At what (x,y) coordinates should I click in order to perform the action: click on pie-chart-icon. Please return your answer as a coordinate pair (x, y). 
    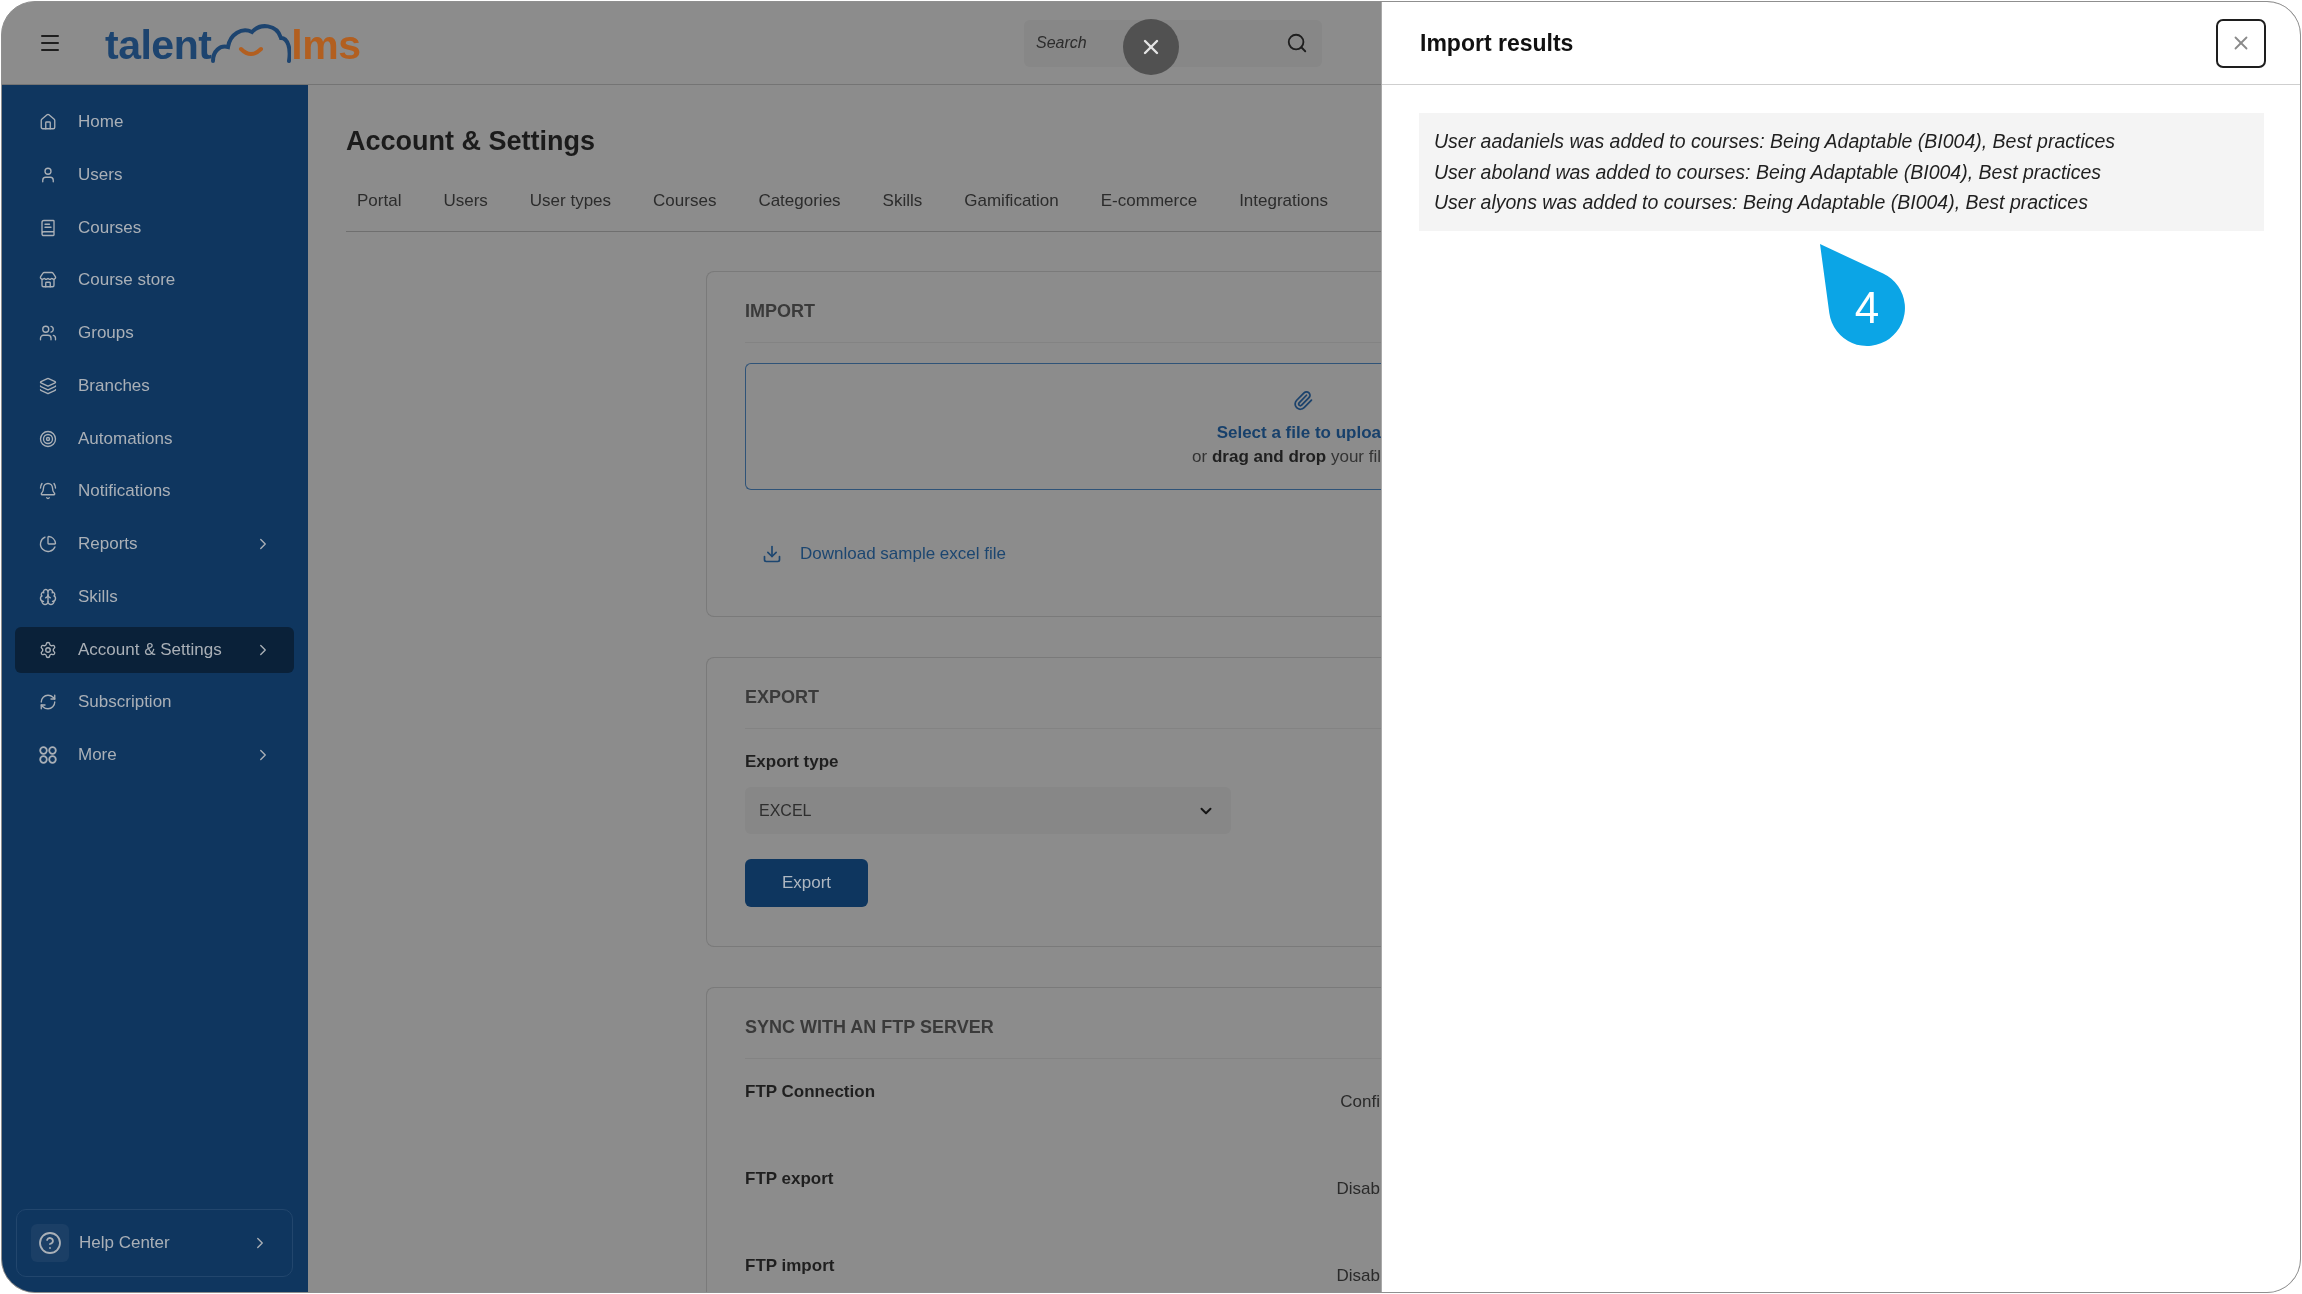
    Looking at the image, I should click on (48, 544).